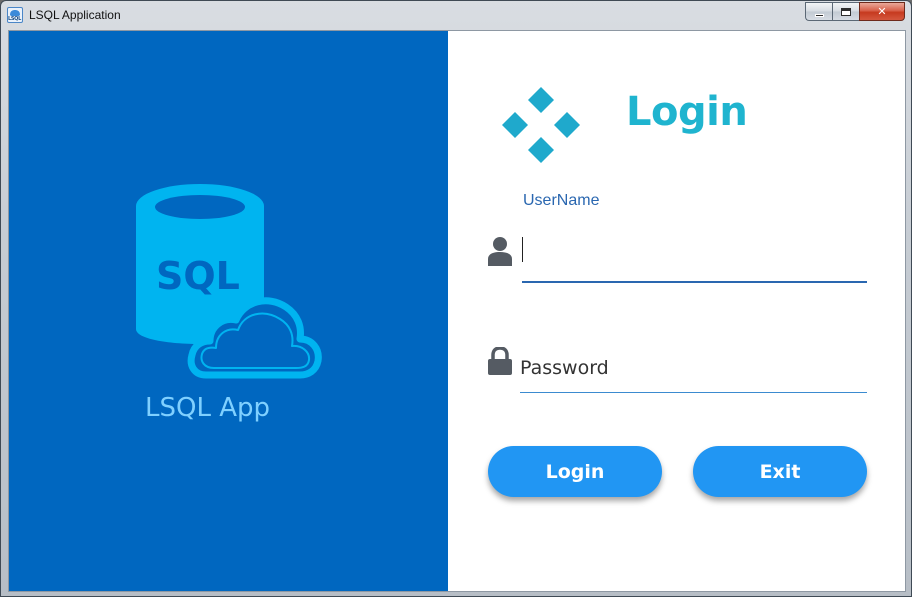  I want to click on maximize-icon, so click(846, 11).